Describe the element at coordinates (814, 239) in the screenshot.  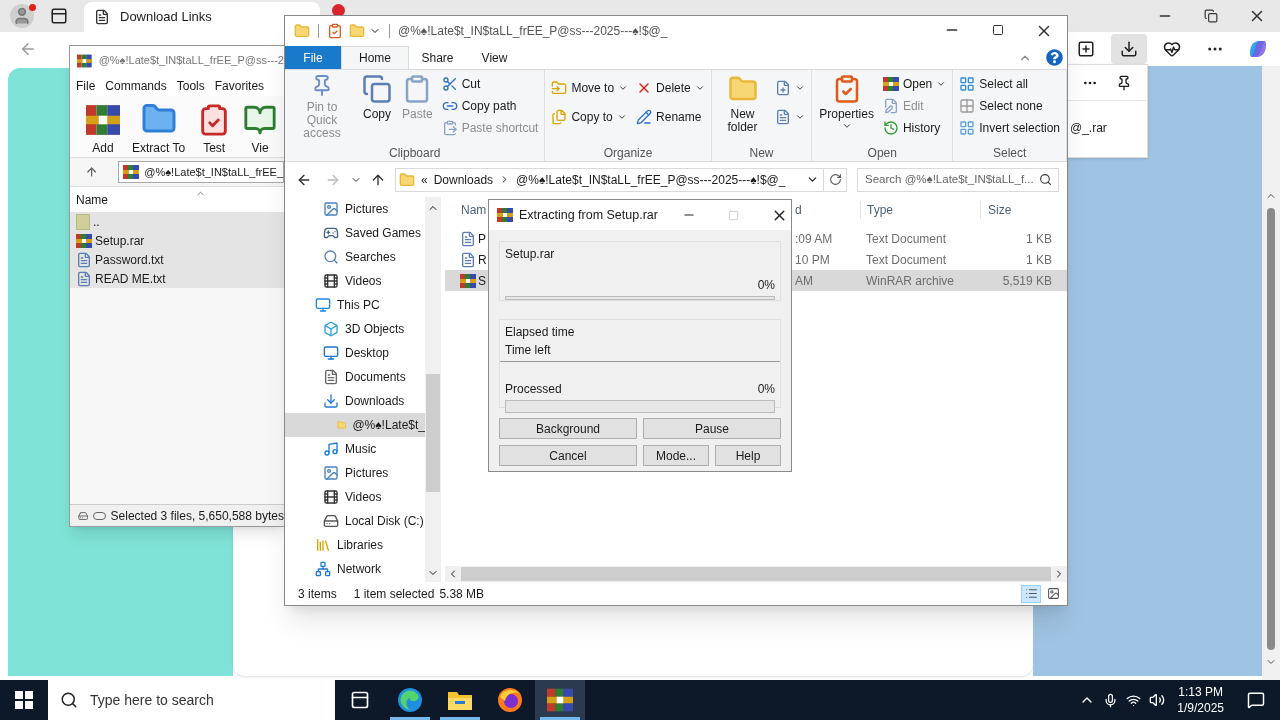
I see `date-cell-text: :09 AM` at that location.